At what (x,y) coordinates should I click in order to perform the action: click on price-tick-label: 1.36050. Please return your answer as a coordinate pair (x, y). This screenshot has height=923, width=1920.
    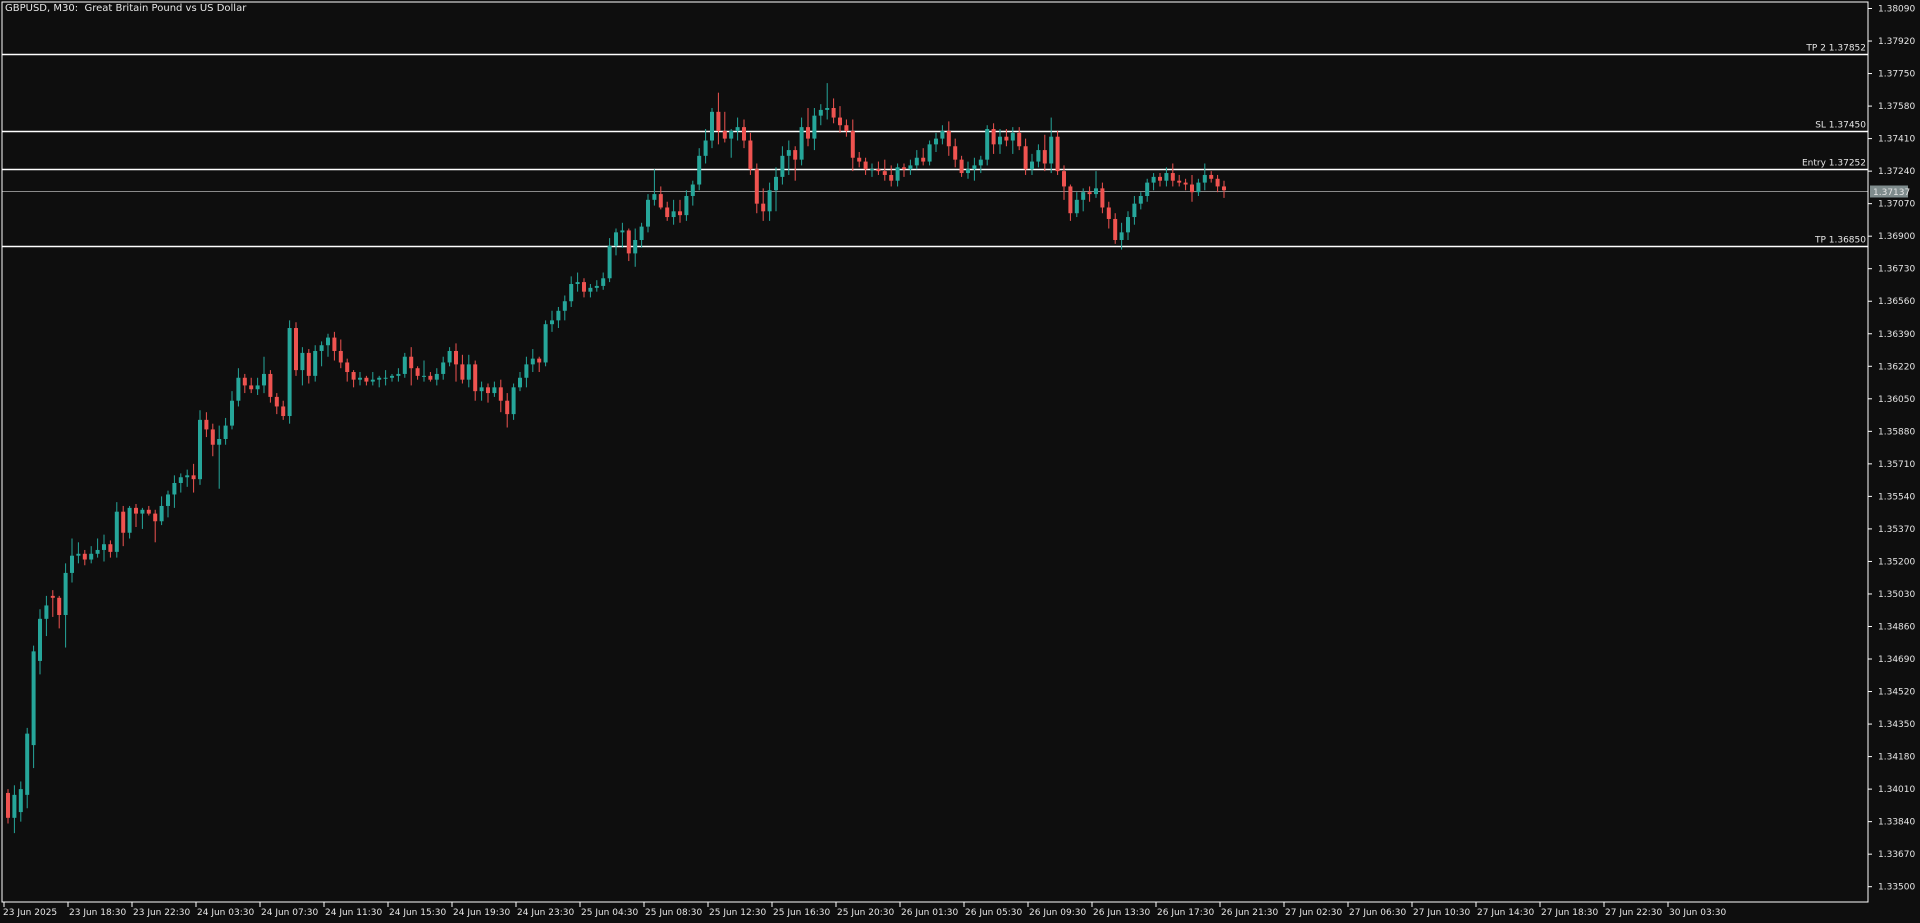
    Looking at the image, I should click on (1896, 400).